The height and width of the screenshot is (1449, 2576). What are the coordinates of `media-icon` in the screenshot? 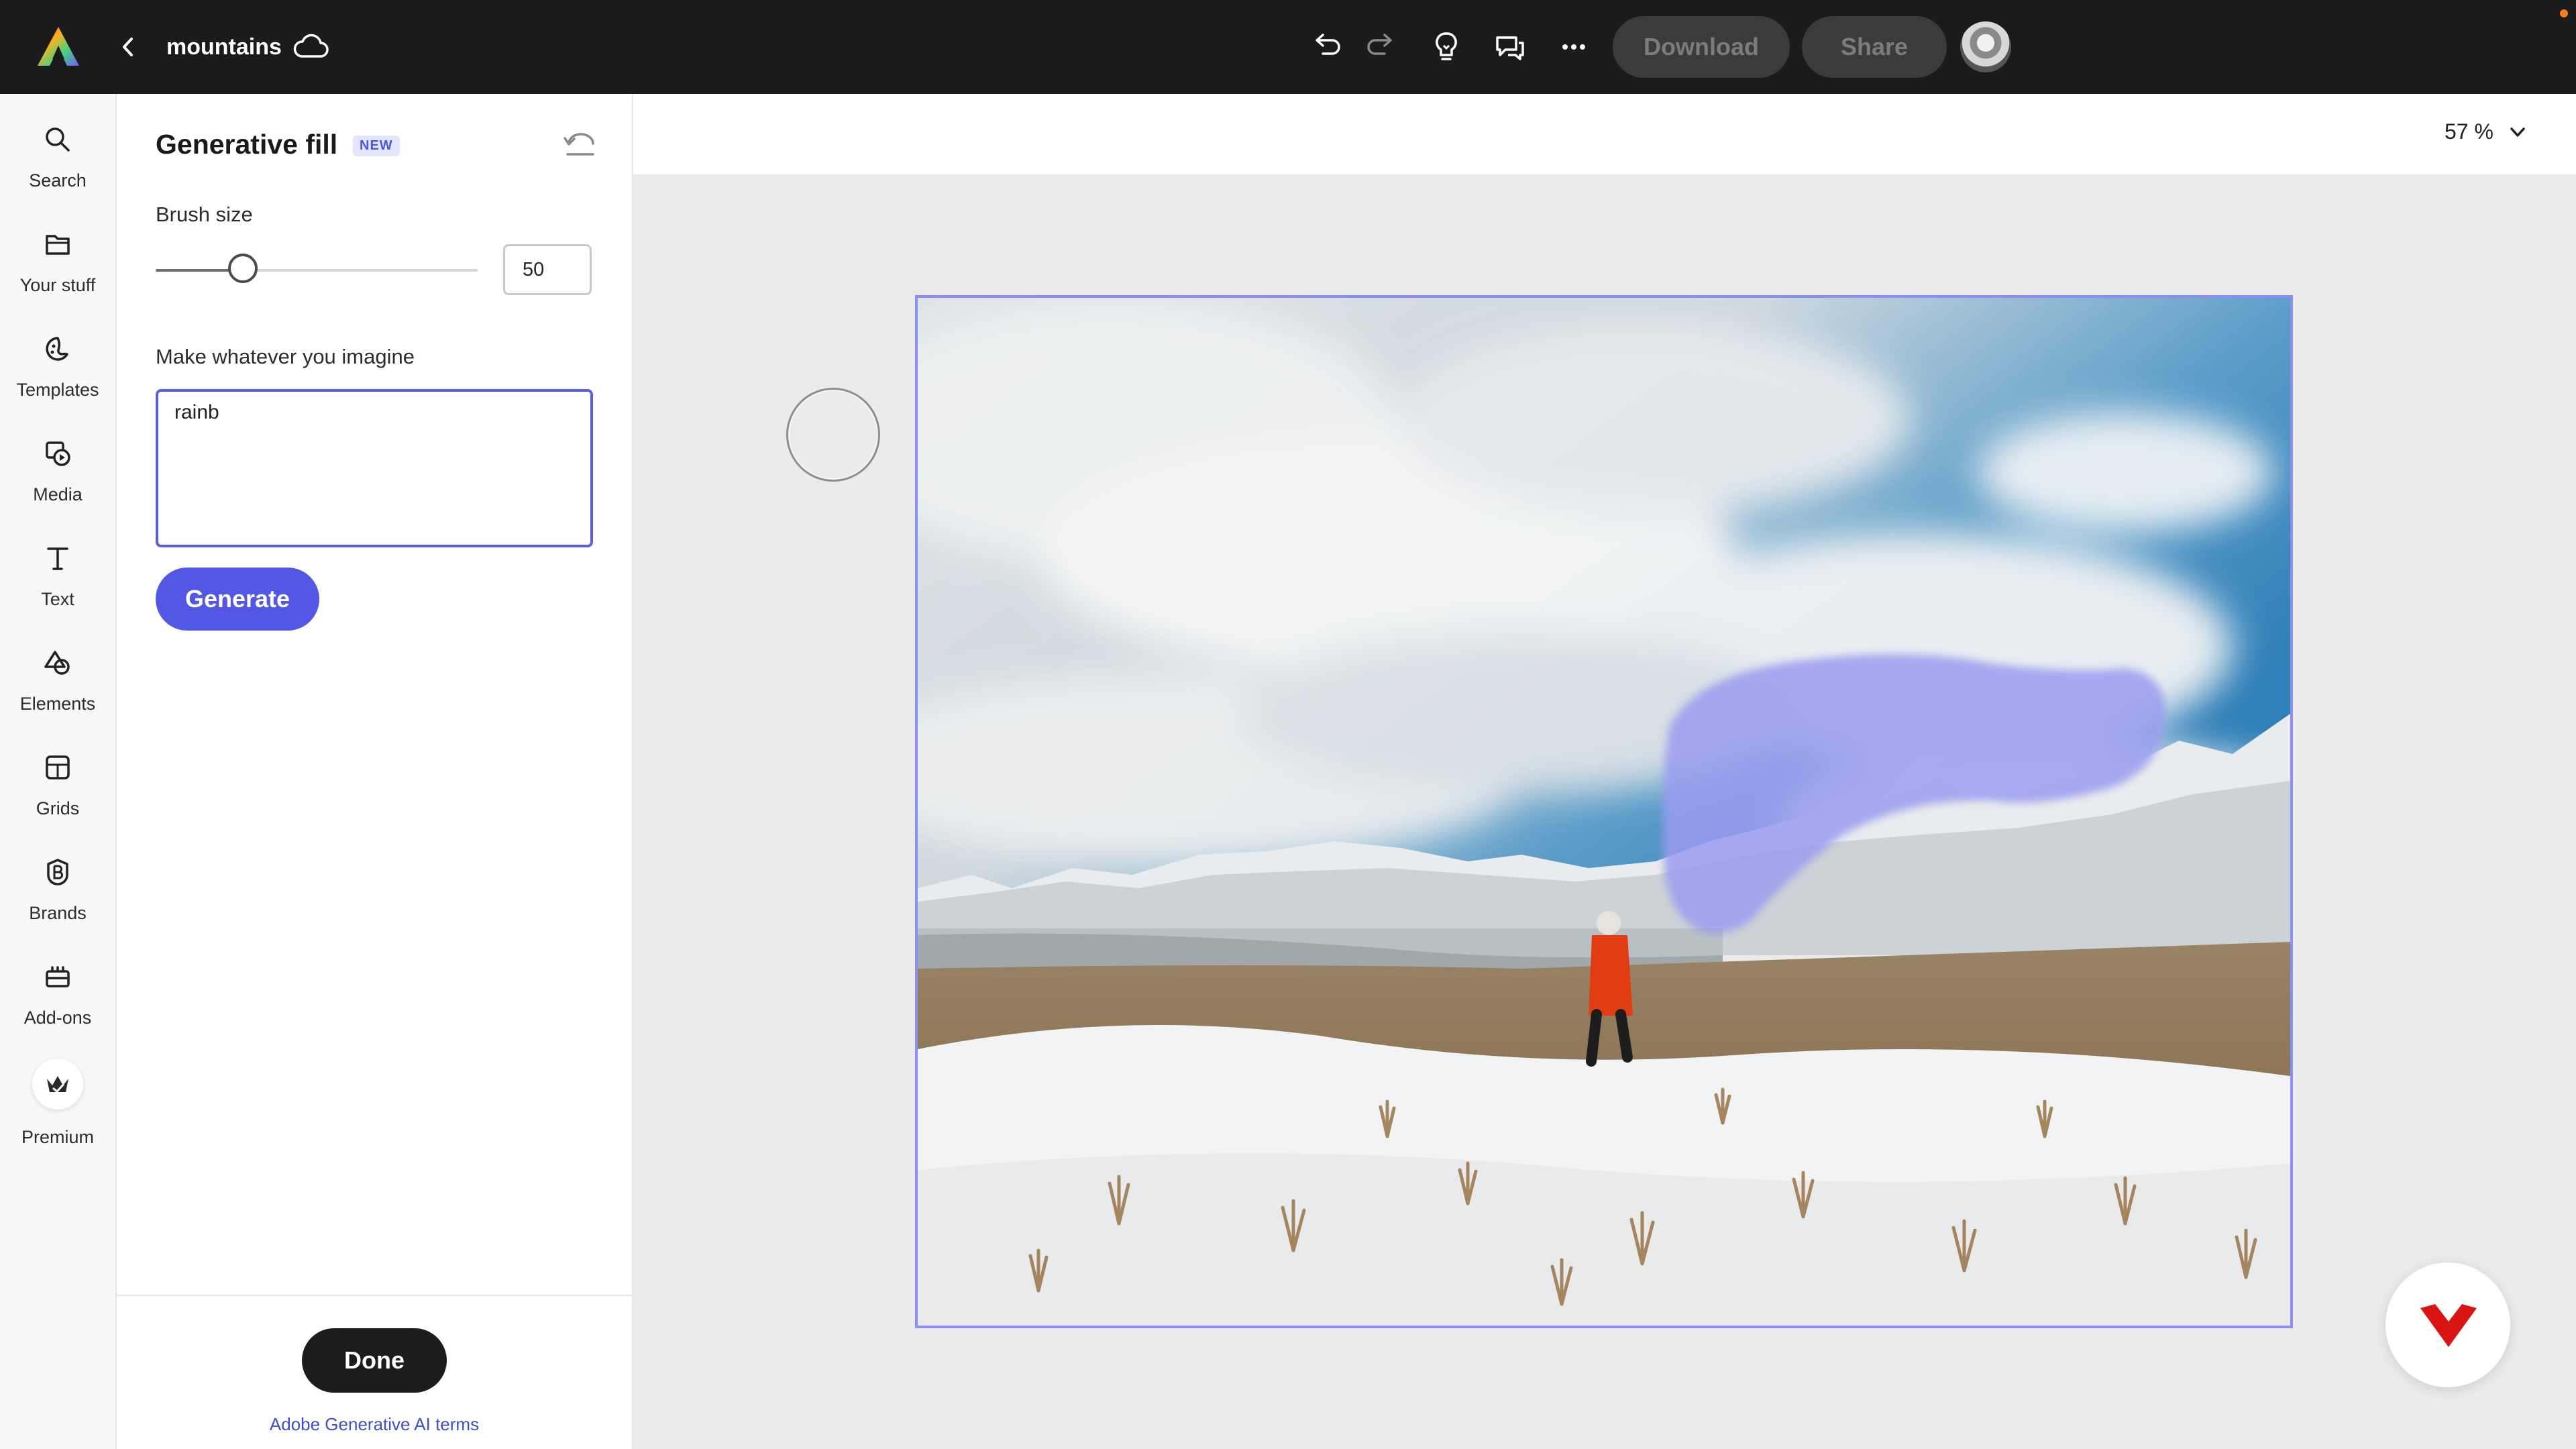 It's located at (58, 453).